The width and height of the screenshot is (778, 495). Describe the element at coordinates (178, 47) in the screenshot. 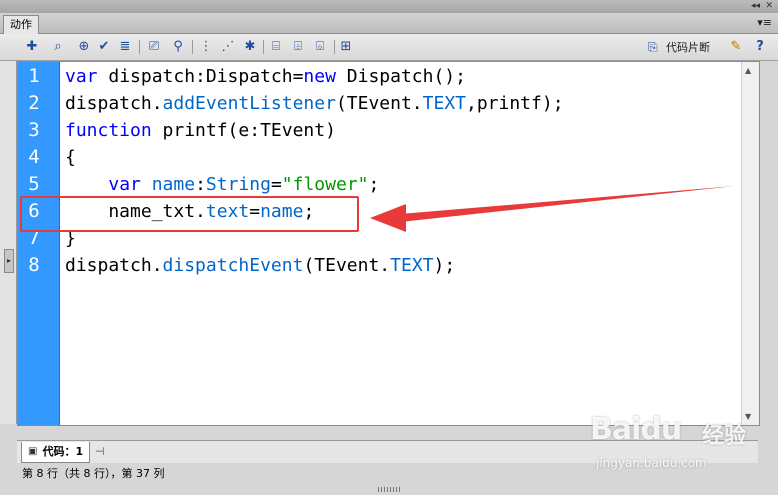

I see `debug-options-icon: ⚲` at that location.